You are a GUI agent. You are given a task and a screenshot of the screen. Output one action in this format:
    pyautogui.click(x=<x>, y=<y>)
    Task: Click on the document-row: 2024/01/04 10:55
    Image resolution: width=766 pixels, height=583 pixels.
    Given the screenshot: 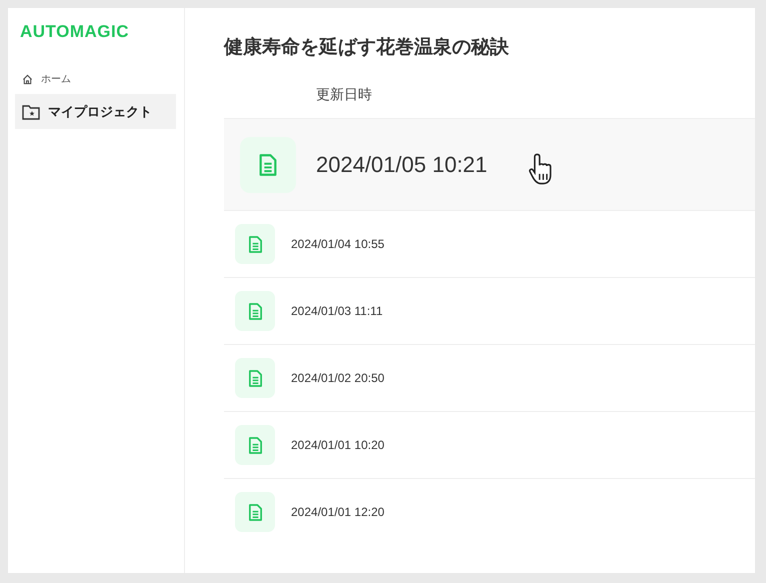 What is the action you would take?
    pyautogui.click(x=489, y=243)
    